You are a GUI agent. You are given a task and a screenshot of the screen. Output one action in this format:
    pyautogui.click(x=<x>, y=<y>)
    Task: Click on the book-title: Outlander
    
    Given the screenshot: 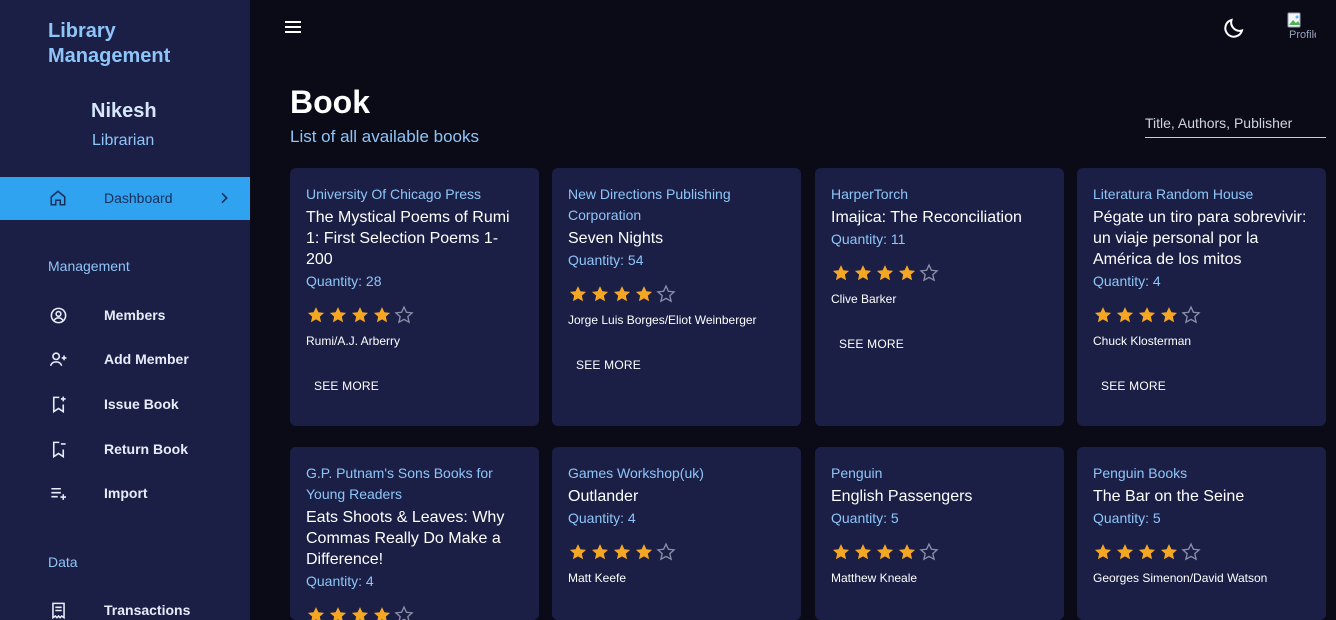 What is the action you would take?
    pyautogui.click(x=603, y=496)
    